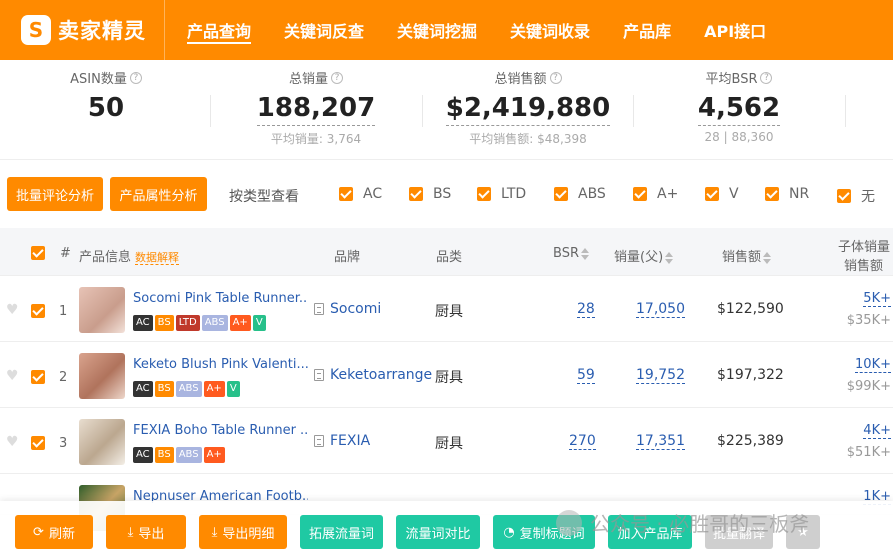  Describe the element at coordinates (219, 30) in the screenshot. I see `nav-product-search: 产品查询` at that location.